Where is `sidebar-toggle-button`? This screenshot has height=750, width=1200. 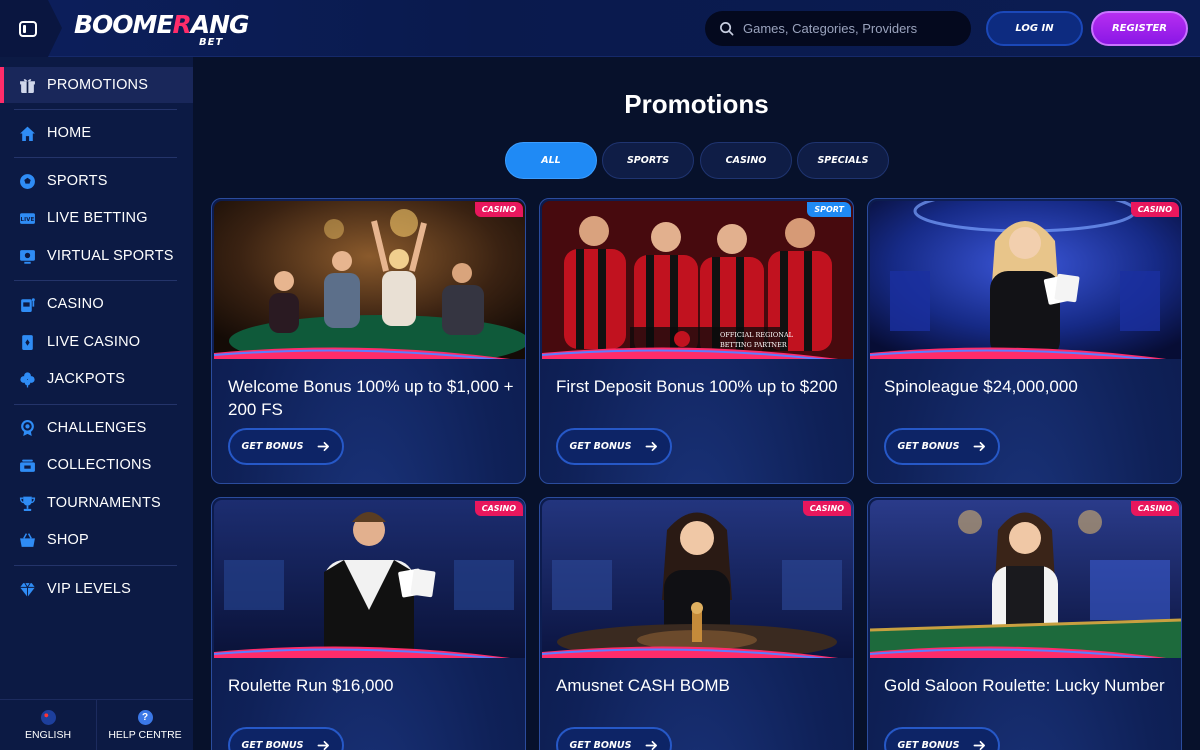 sidebar-toggle-button is located at coordinates (31, 28).